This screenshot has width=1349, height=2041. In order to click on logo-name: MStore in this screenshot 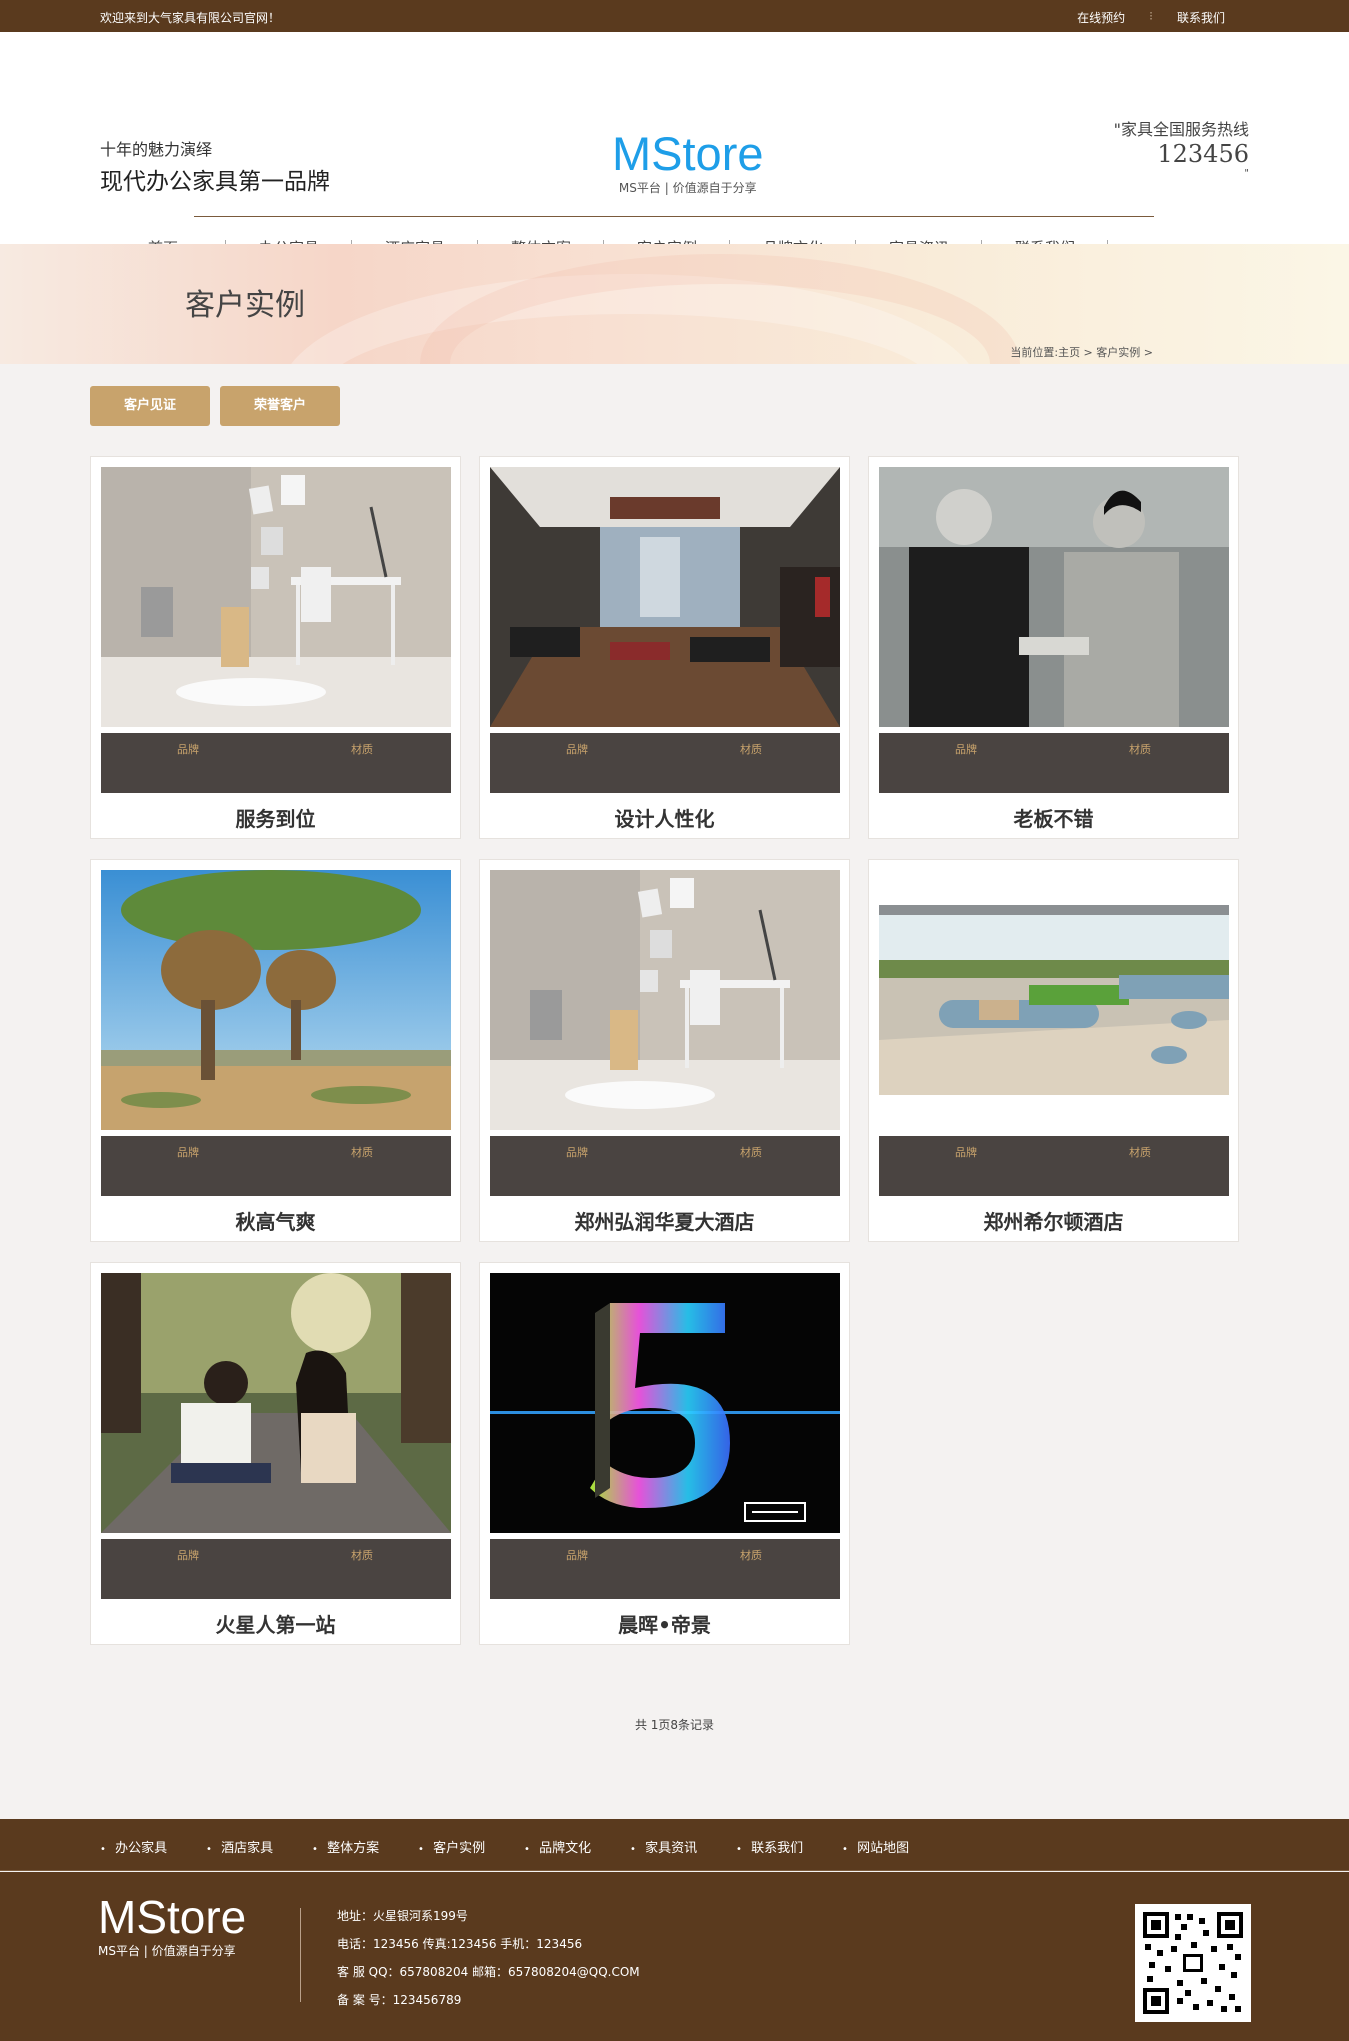, I will do `click(688, 153)`.